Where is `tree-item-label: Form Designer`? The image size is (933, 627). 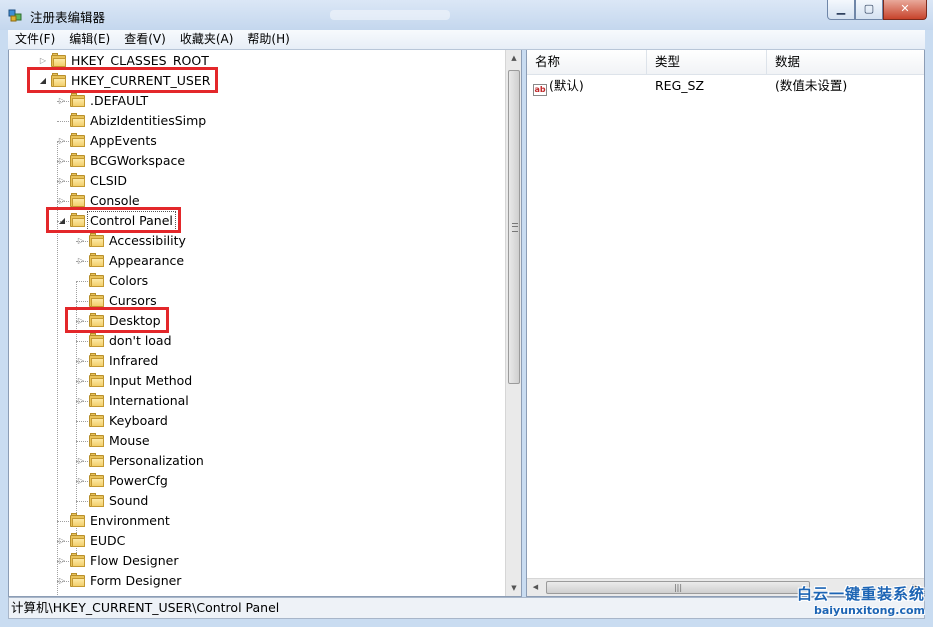 tree-item-label: Form Designer is located at coordinates (136, 580).